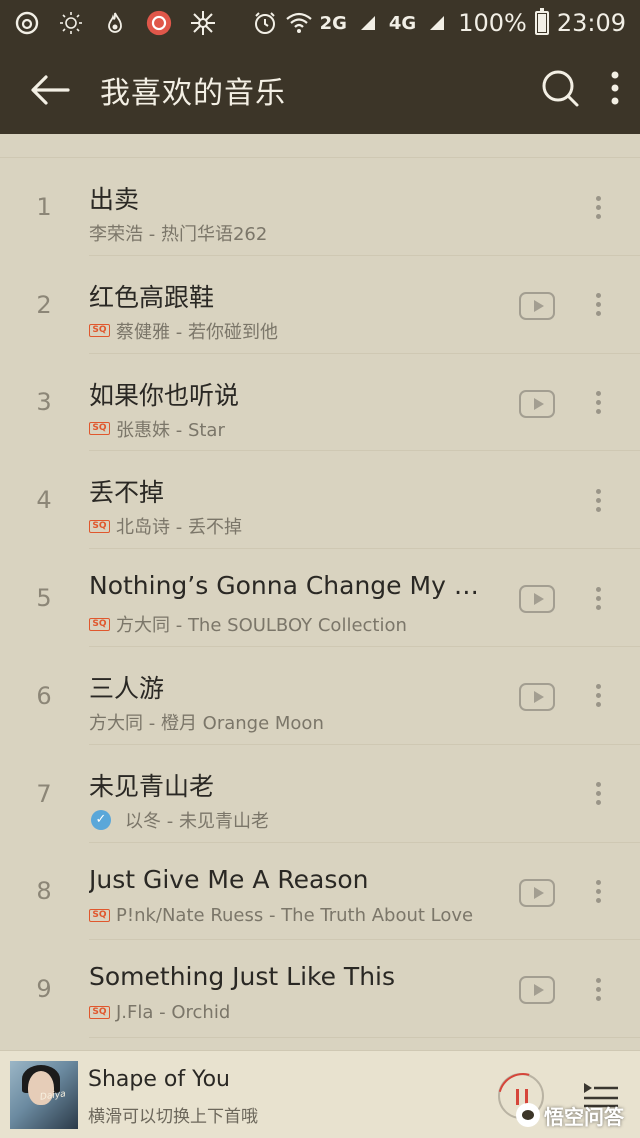 This screenshot has width=640, height=1138. I want to click on song-content: 如果你也听说 SQ 张惠妹 - Star, so click(364, 403).